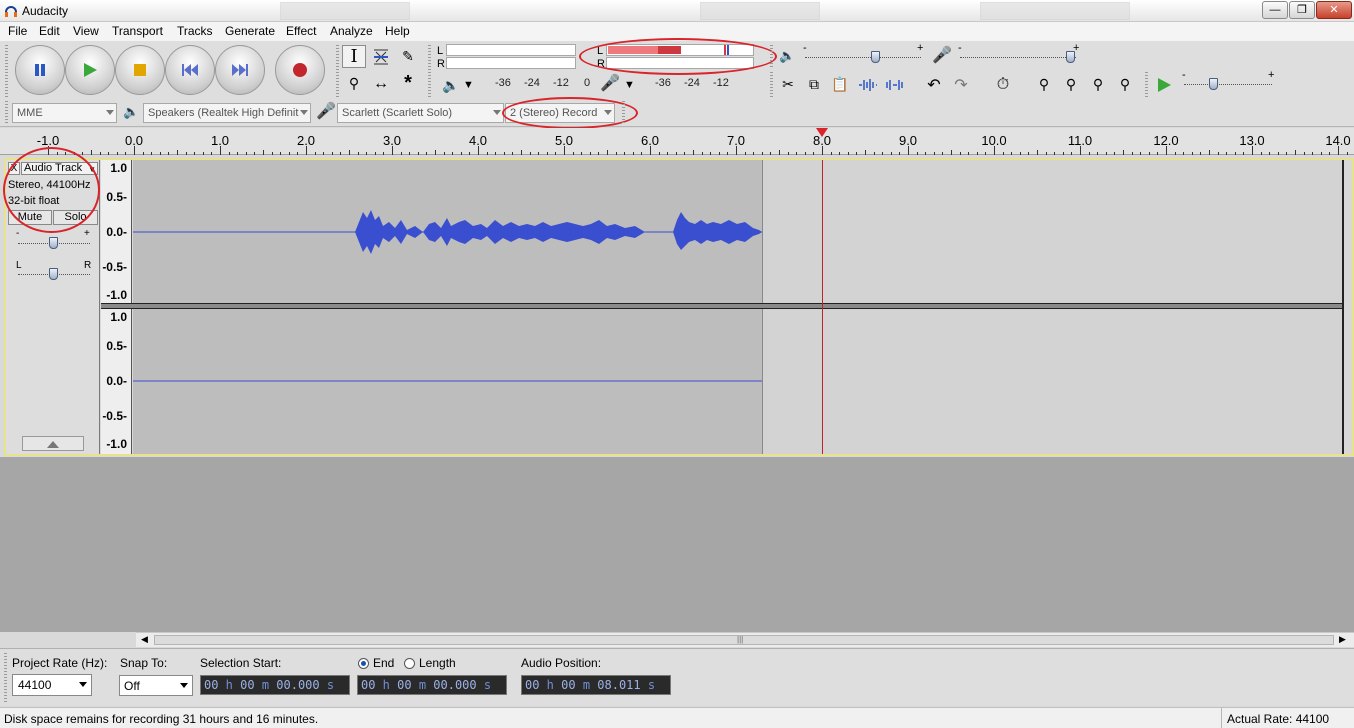  Describe the element at coordinates (895, 84) in the screenshot. I see `silence-button` at that location.